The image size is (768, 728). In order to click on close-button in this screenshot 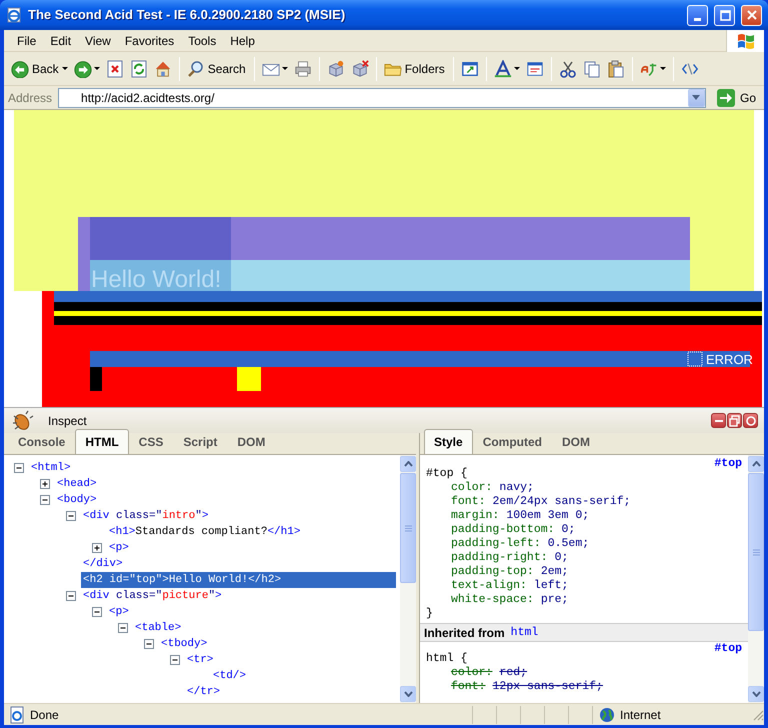, I will do `click(750, 420)`.